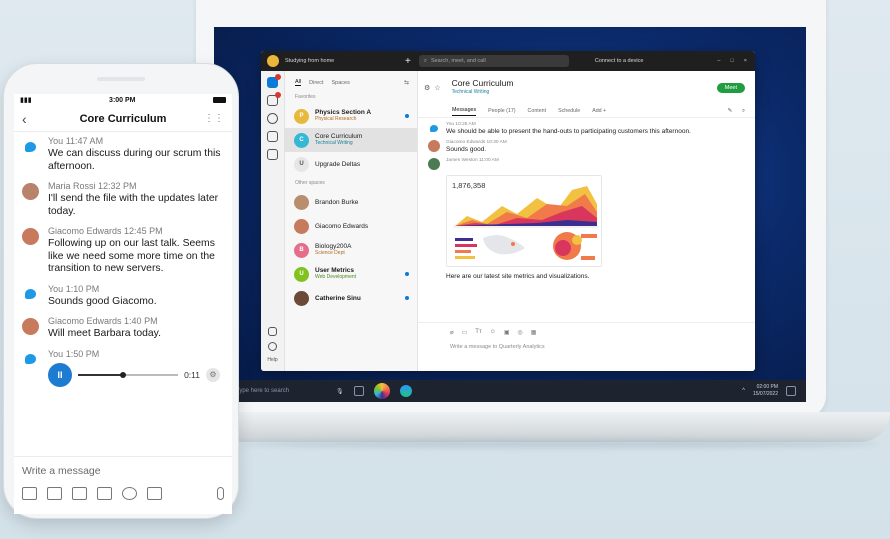  I want to click on phone-message-input: Write a message, so click(123, 471).